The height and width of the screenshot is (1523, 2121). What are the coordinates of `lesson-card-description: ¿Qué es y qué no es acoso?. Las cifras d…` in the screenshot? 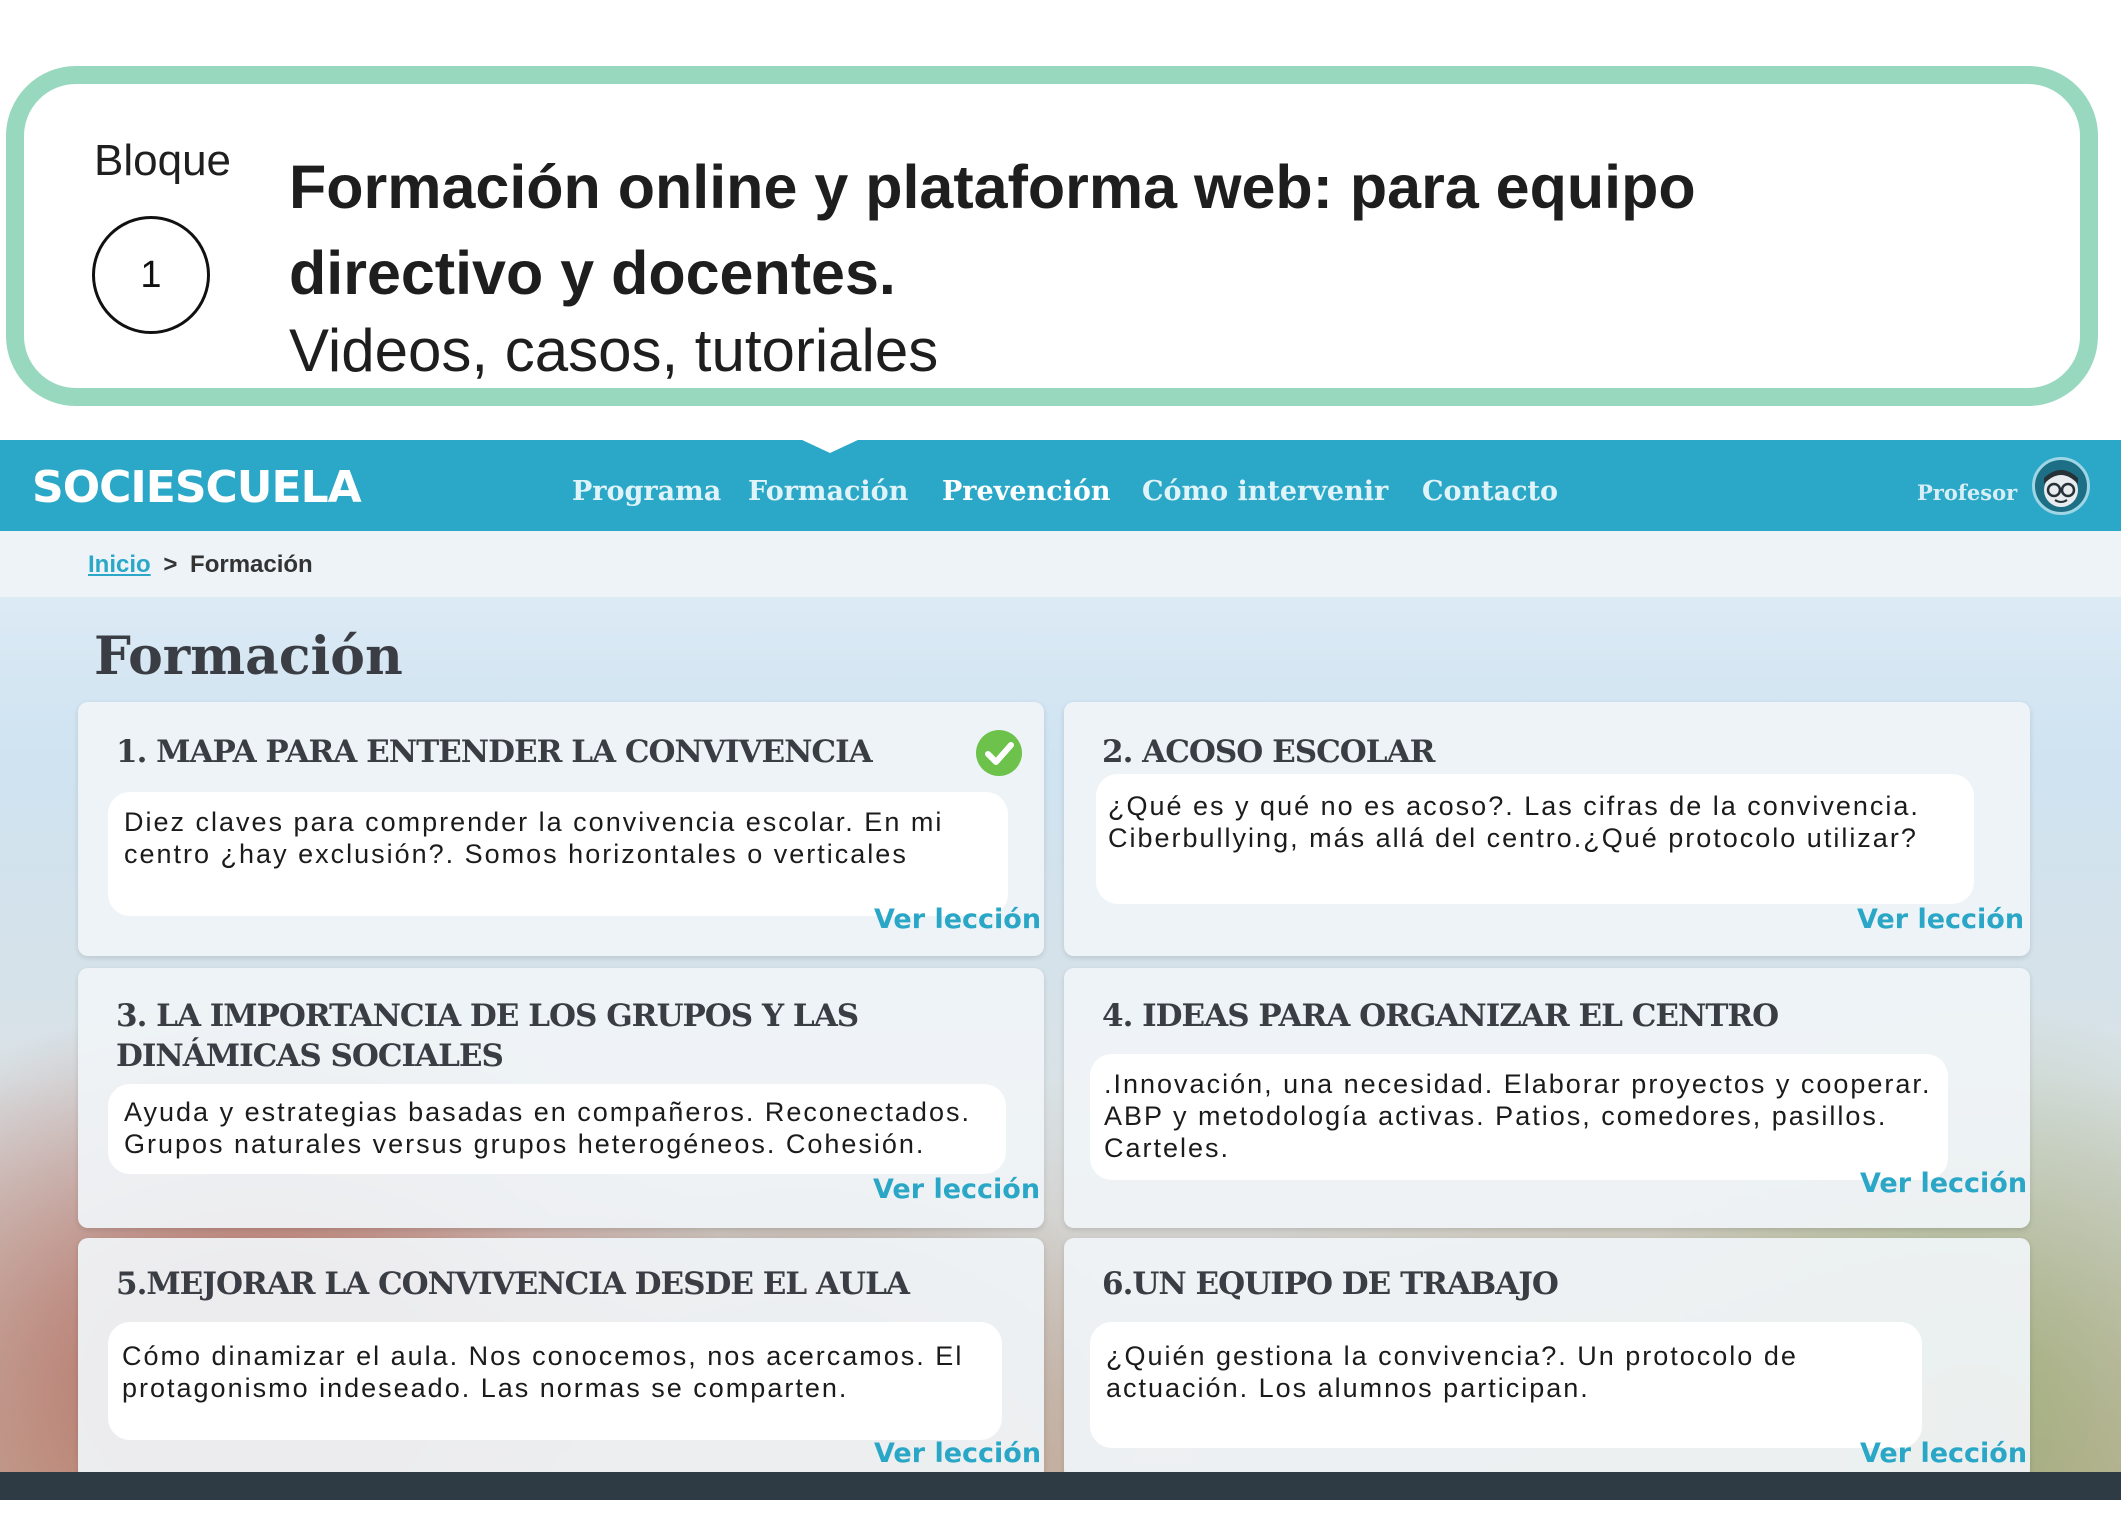 It's located at (1535, 839).